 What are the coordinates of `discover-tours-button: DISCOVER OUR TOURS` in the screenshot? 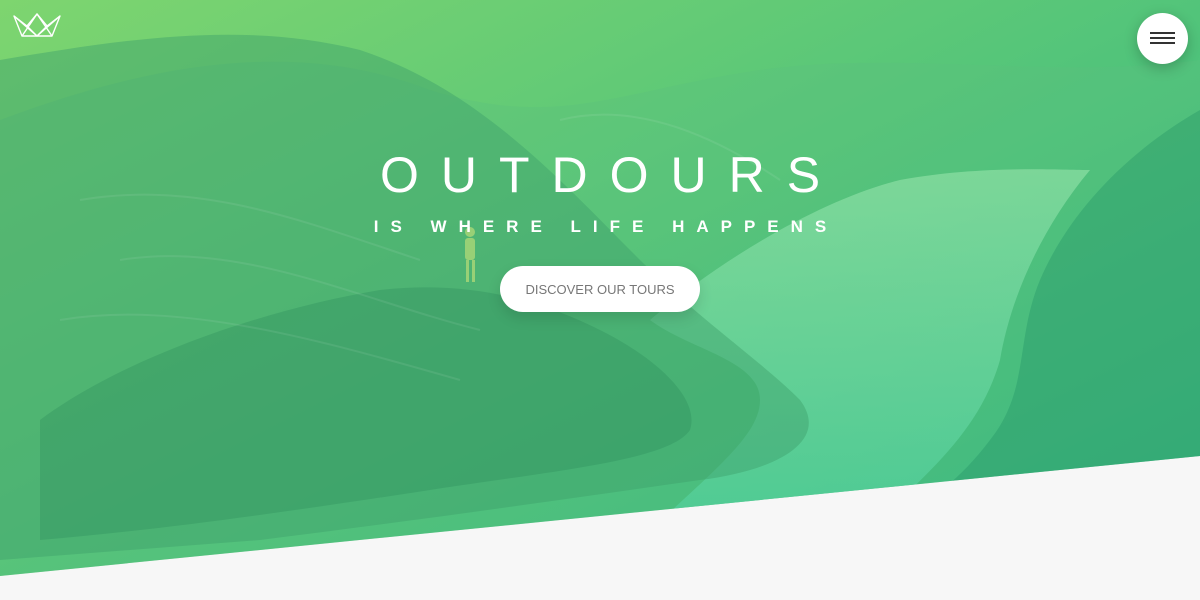 It's located at (600, 289).